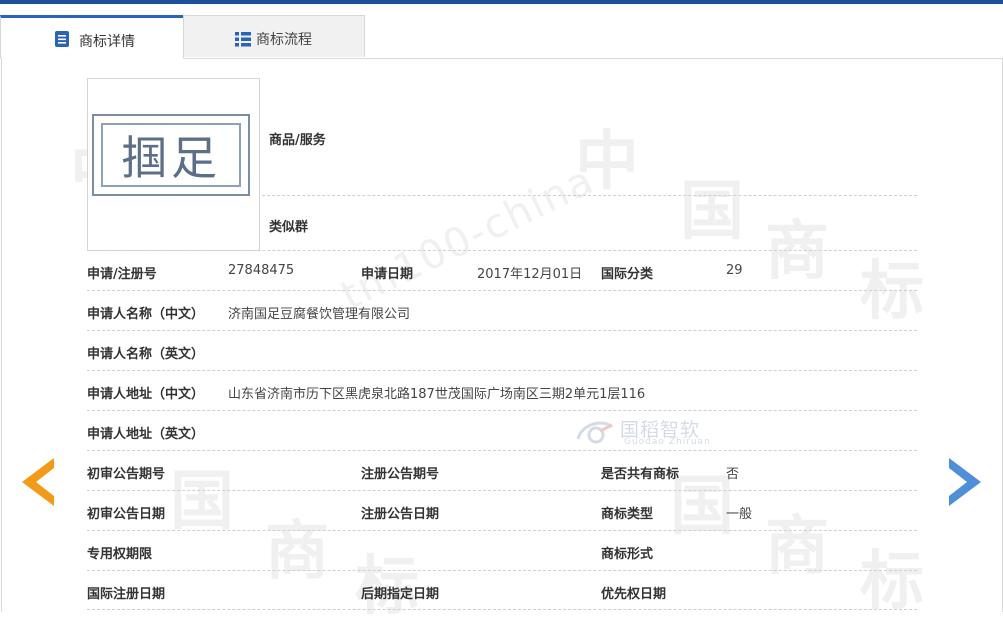 The image size is (1003, 627). Describe the element at coordinates (647, 431) in the screenshot. I see `brand-watermark: 国稻智软 Guodao Zhiruan` at that location.